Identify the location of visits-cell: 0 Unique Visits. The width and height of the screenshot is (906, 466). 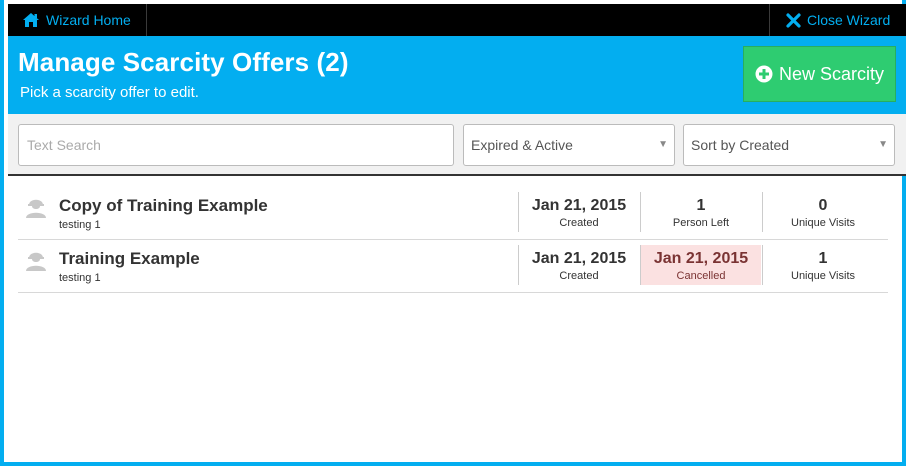
(822, 212).